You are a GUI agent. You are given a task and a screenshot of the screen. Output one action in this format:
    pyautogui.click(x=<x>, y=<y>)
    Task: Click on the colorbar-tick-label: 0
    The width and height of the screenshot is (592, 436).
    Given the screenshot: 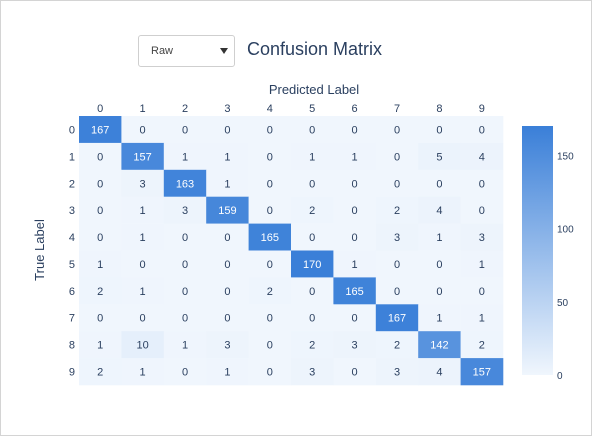 What is the action you would take?
    pyautogui.click(x=560, y=376)
    